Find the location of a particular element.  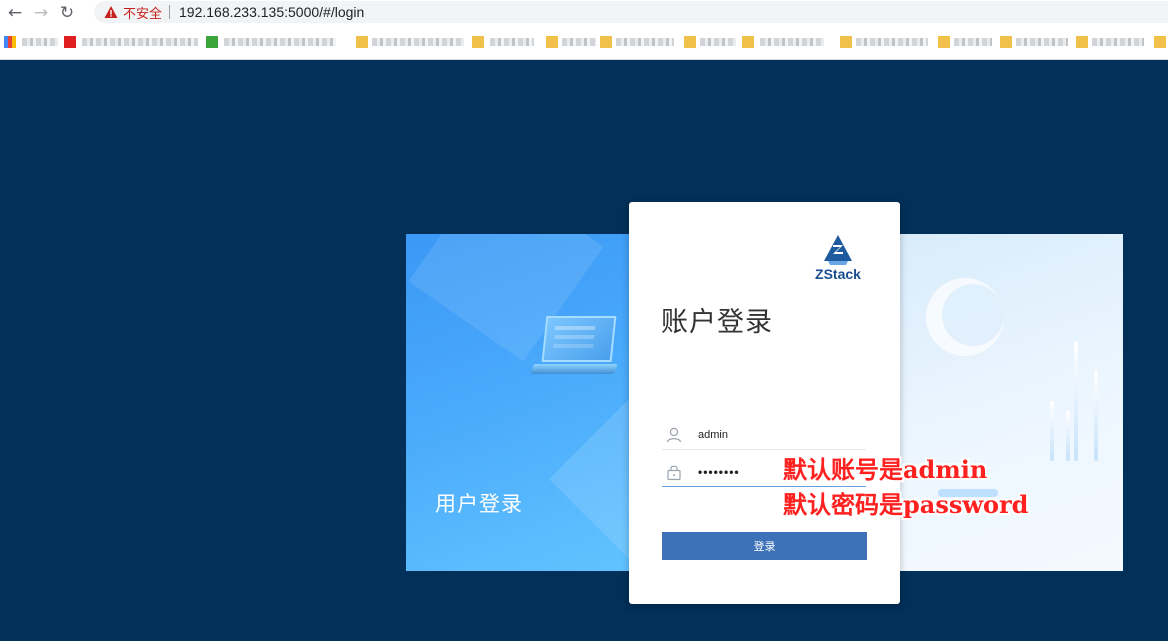

logo-text: ZStack is located at coordinates (838, 274).